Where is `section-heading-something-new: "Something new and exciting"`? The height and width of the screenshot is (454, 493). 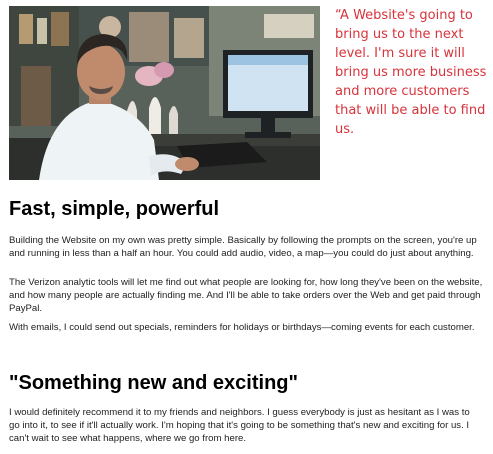 section-heading-something-new: "Something new and exciting" is located at coordinates (153, 383).